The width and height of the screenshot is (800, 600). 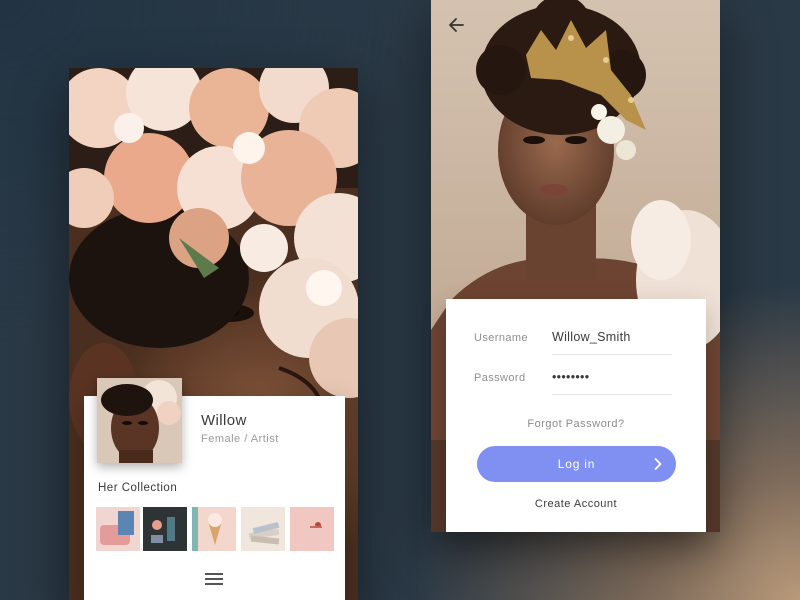 I want to click on profile-role: Female / Artist, so click(x=240, y=439).